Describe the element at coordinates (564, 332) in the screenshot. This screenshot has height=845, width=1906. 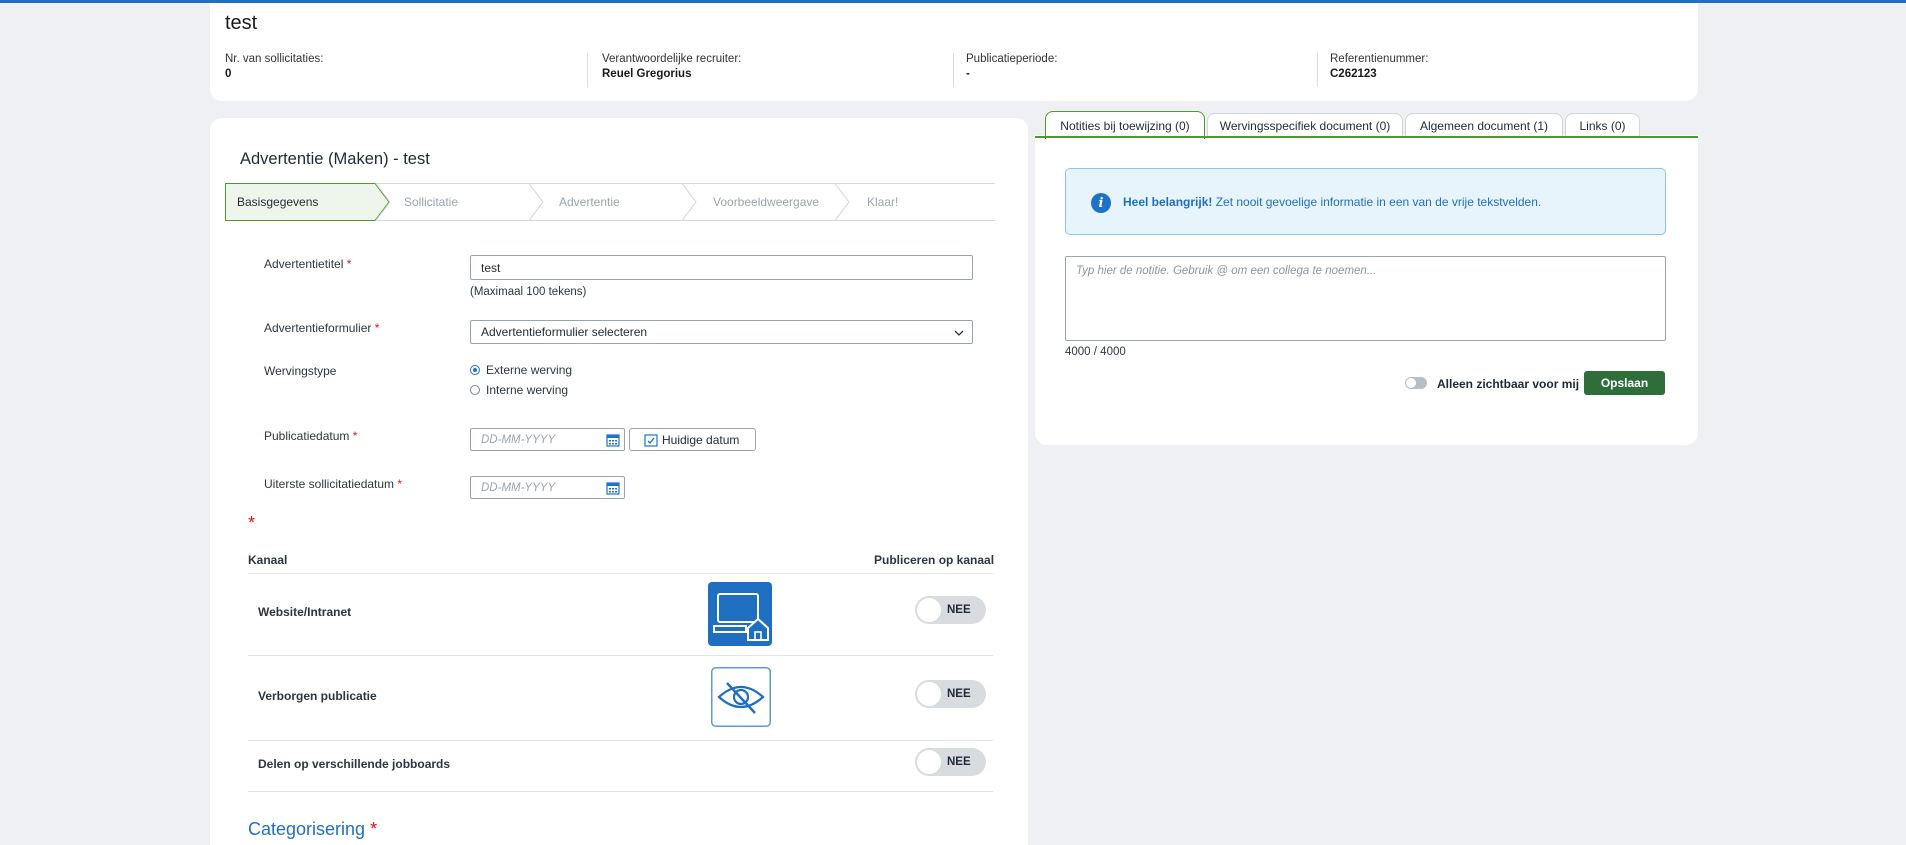
I see `select-value: Advertentieformulier selecteren` at that location.